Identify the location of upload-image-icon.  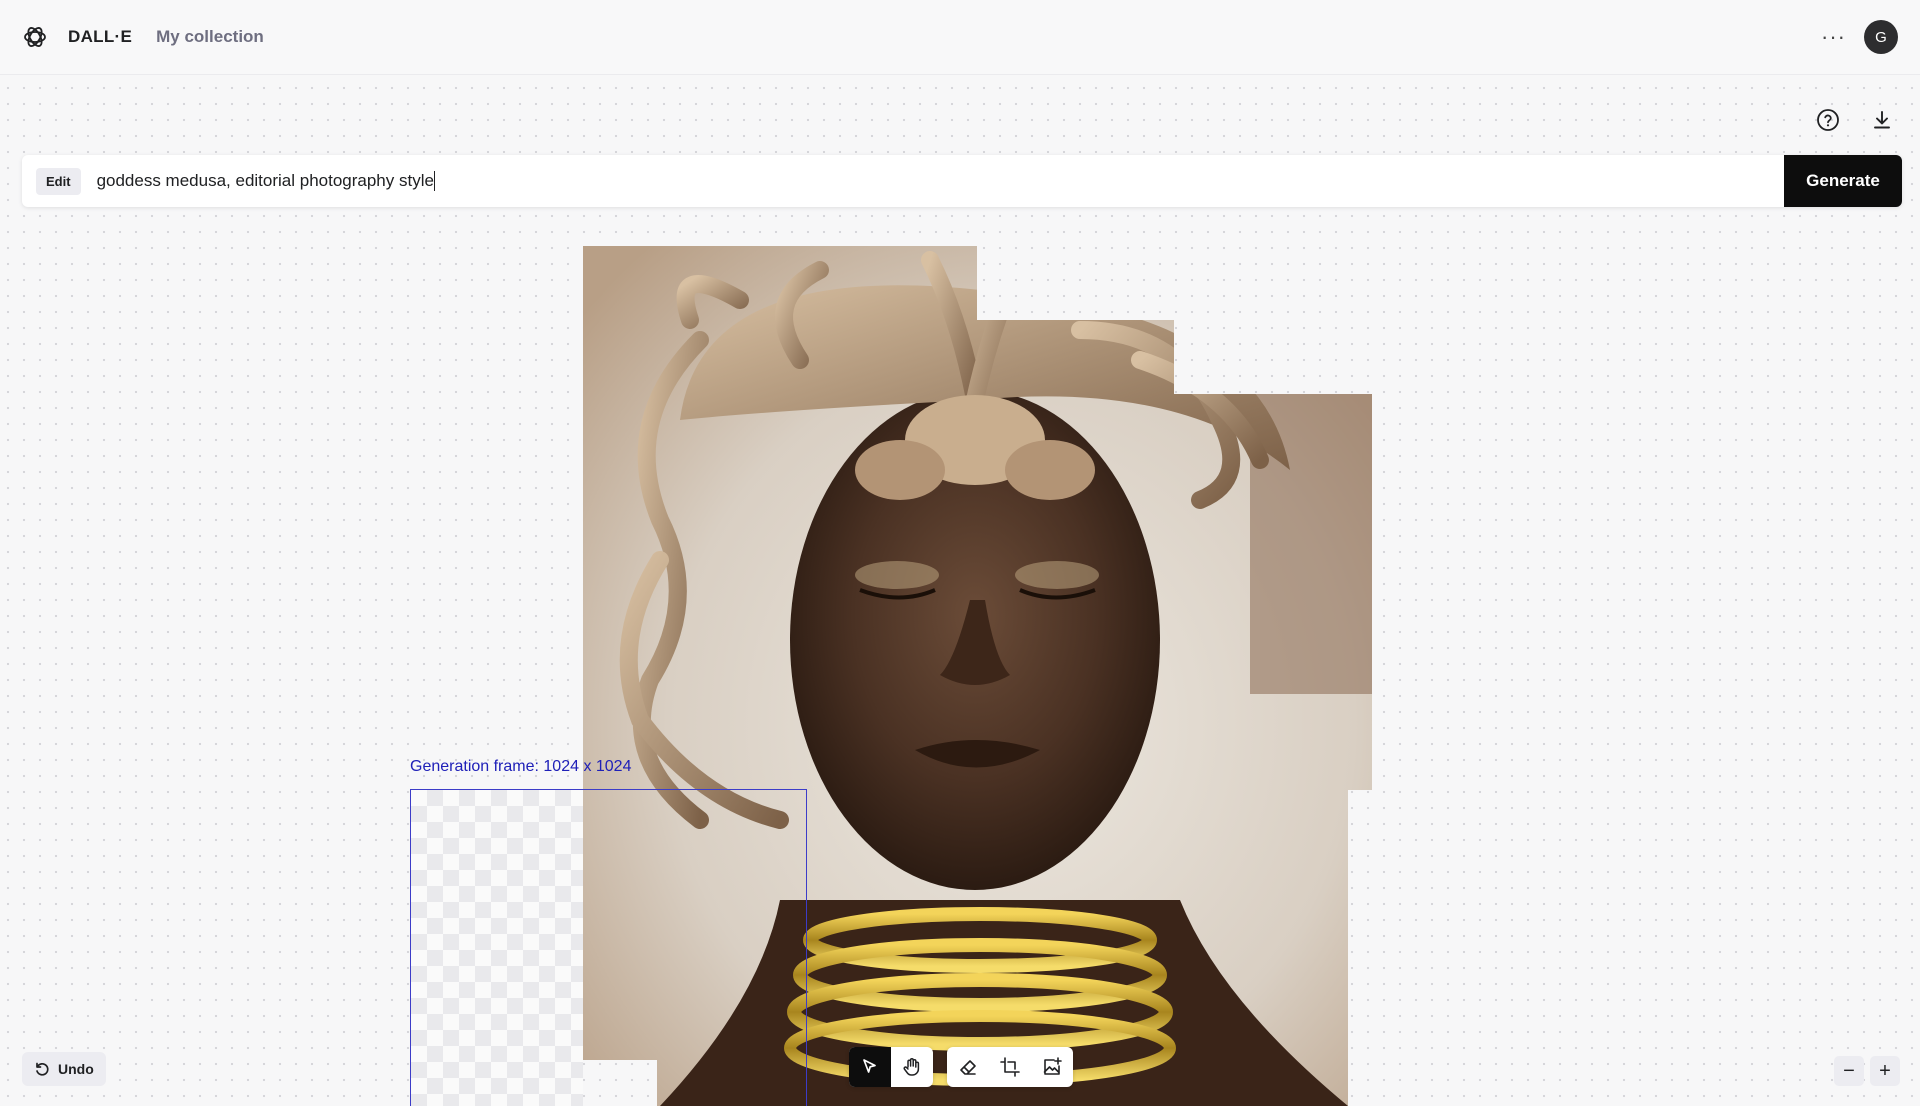
(1052, 1067).